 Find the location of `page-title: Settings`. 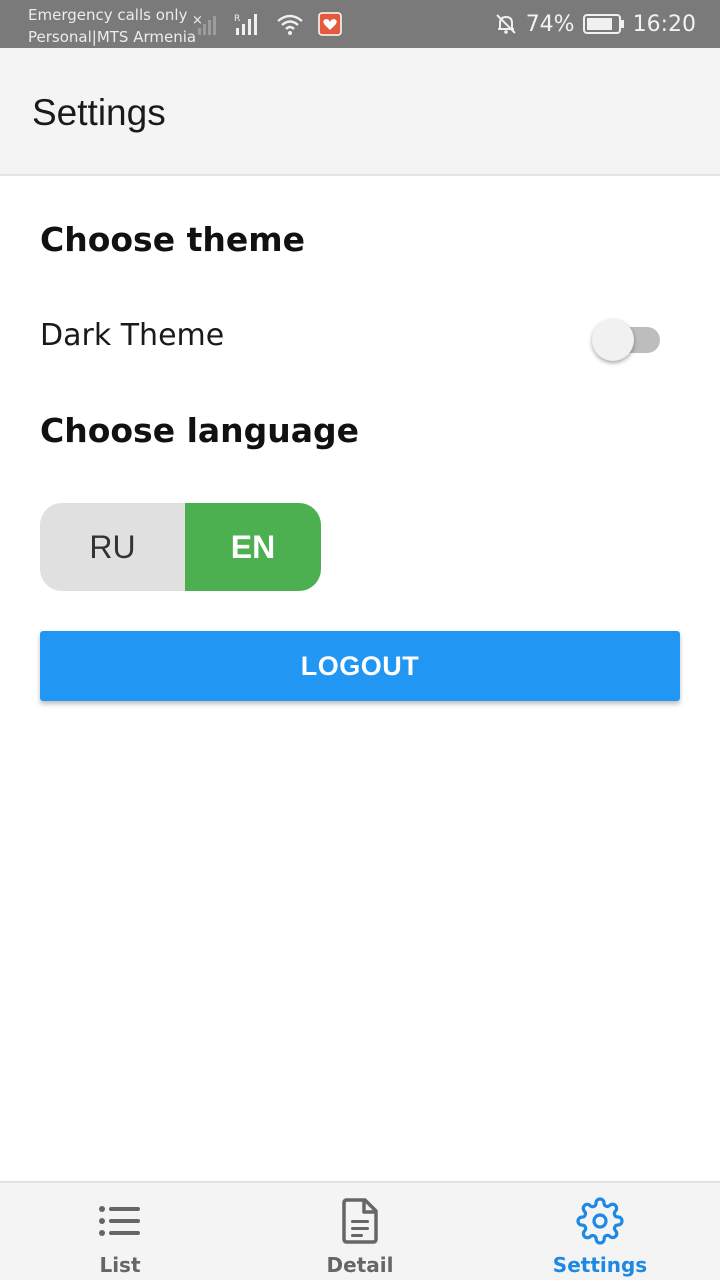

page-title: Settings is located at coordinates (99, 112).